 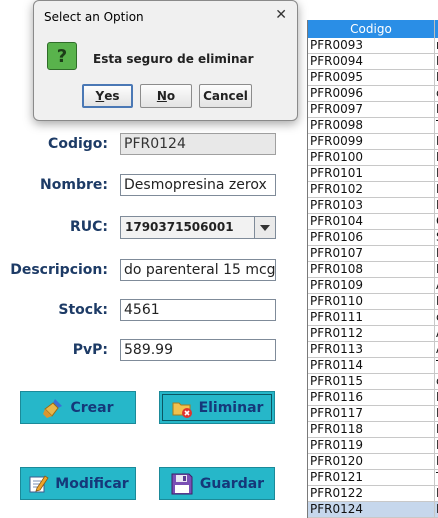 I want to click on table-cell-codigo: PFR0124, so click(x=371, y=509).